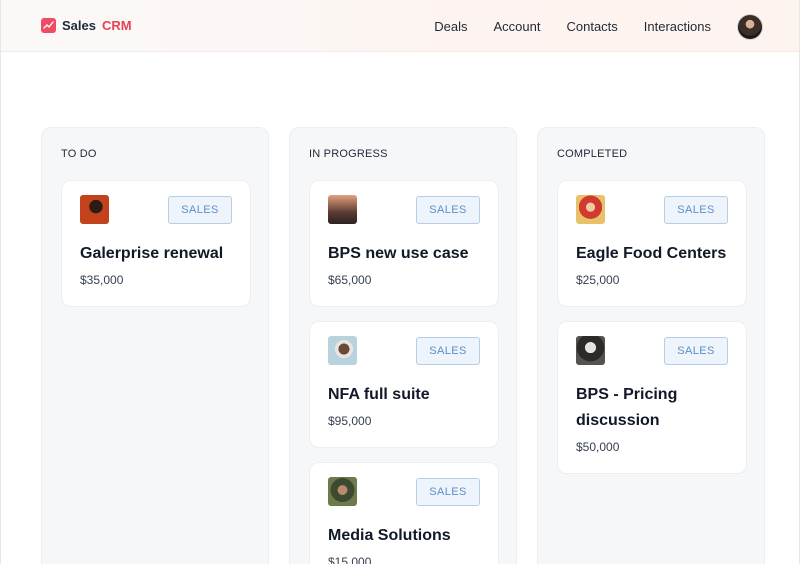 The image size is (800, 564). I want to click on deal-amount: $65,000, so click(350, 280).